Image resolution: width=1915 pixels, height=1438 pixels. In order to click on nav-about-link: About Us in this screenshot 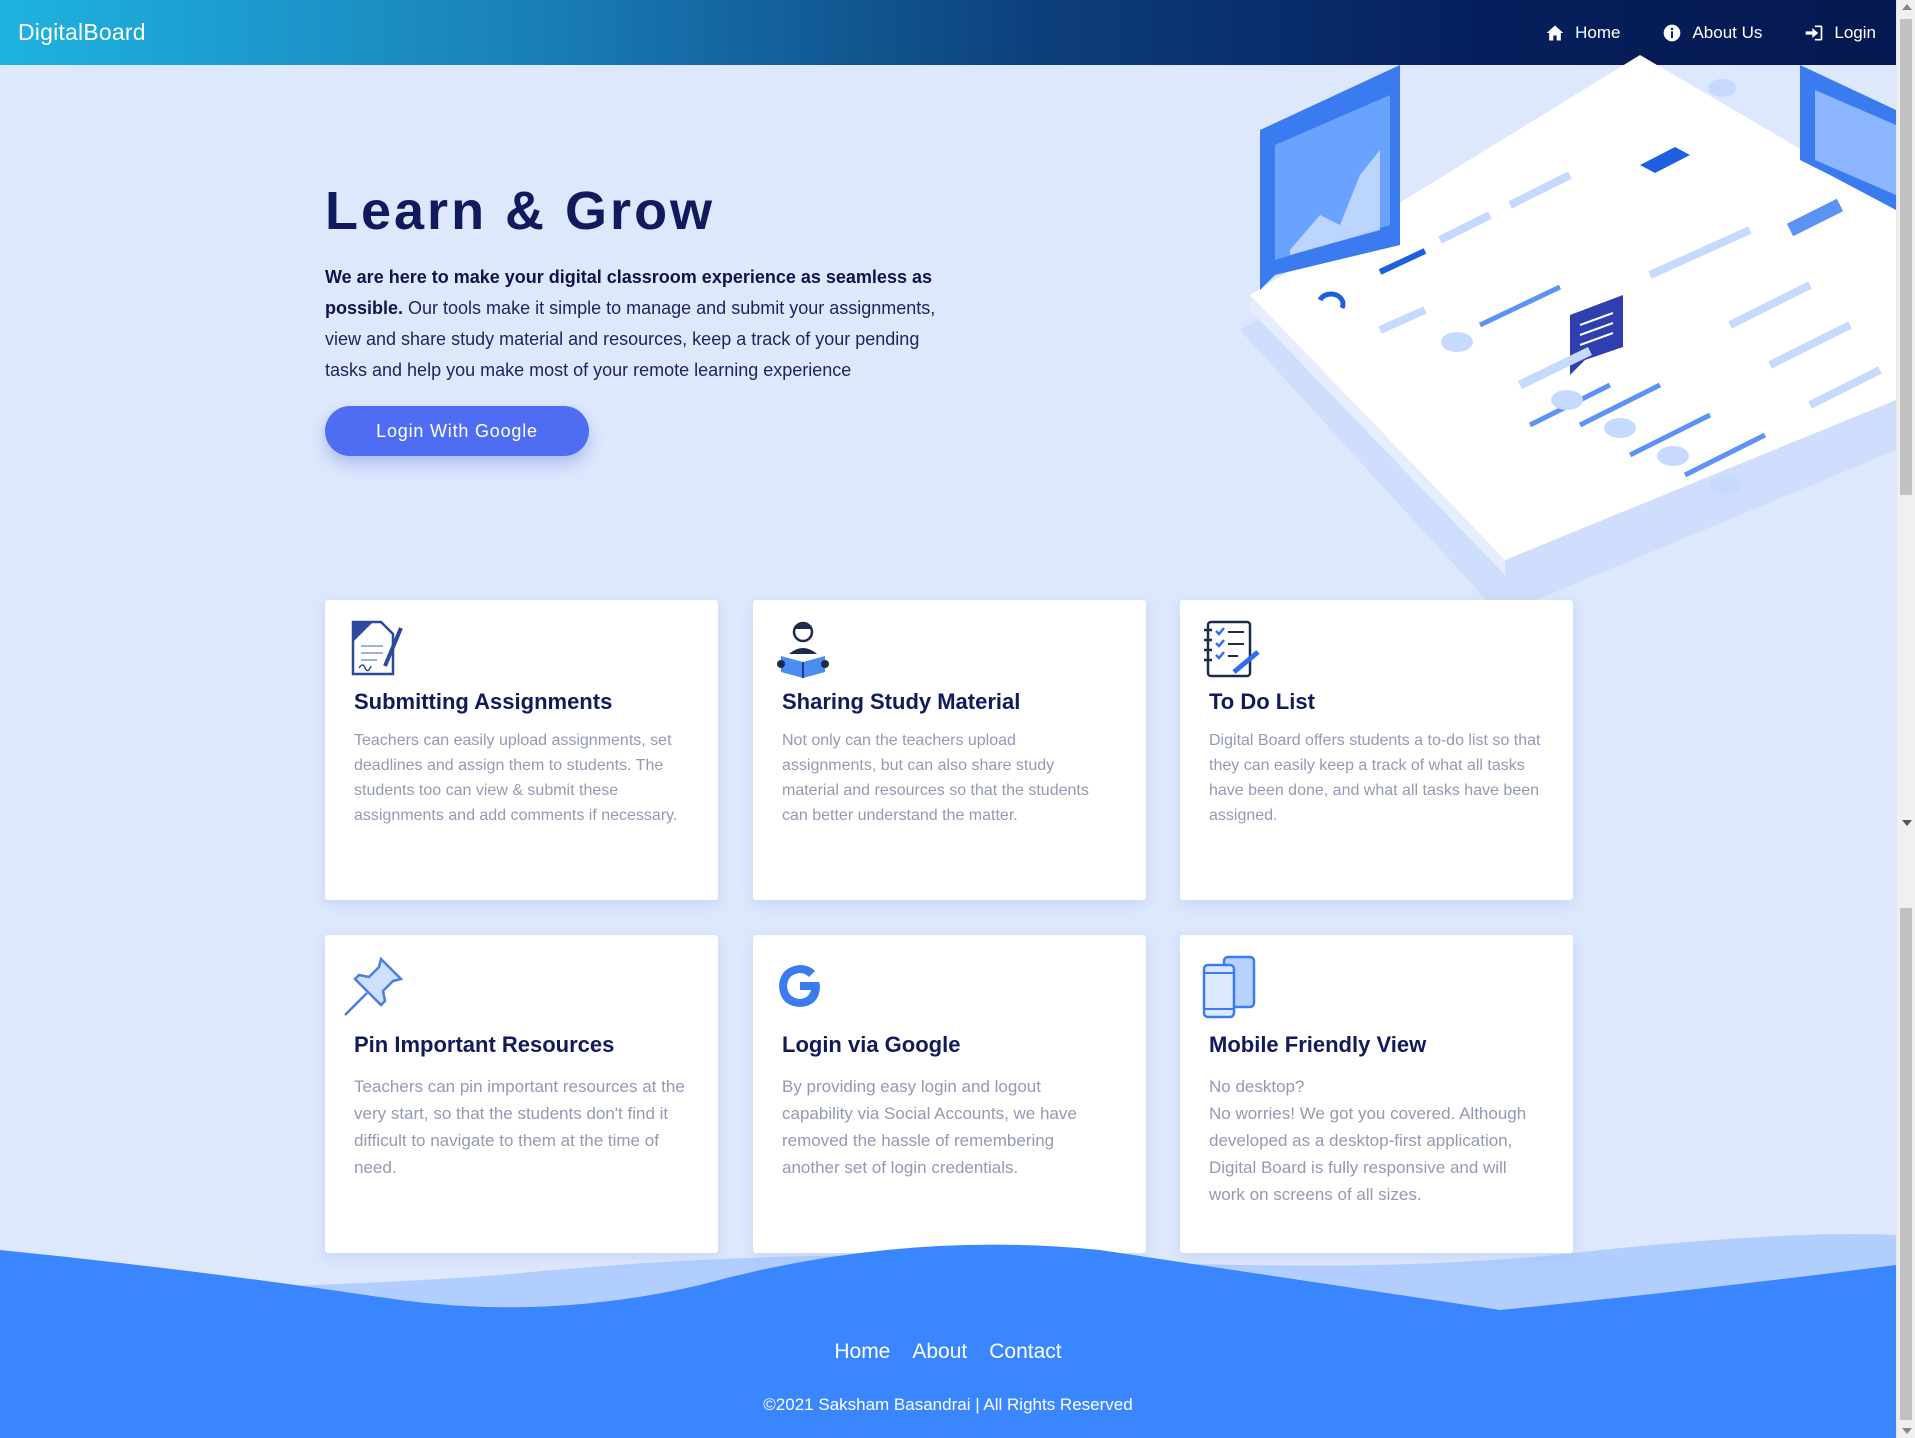, I will do `click(1712, 33)`.